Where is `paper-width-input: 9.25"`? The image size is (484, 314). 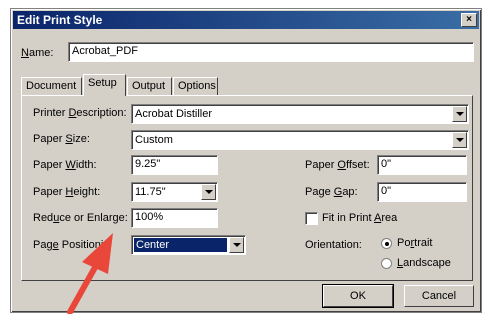
paper-width-input: 9.25" is located at coordinates (174, 165).